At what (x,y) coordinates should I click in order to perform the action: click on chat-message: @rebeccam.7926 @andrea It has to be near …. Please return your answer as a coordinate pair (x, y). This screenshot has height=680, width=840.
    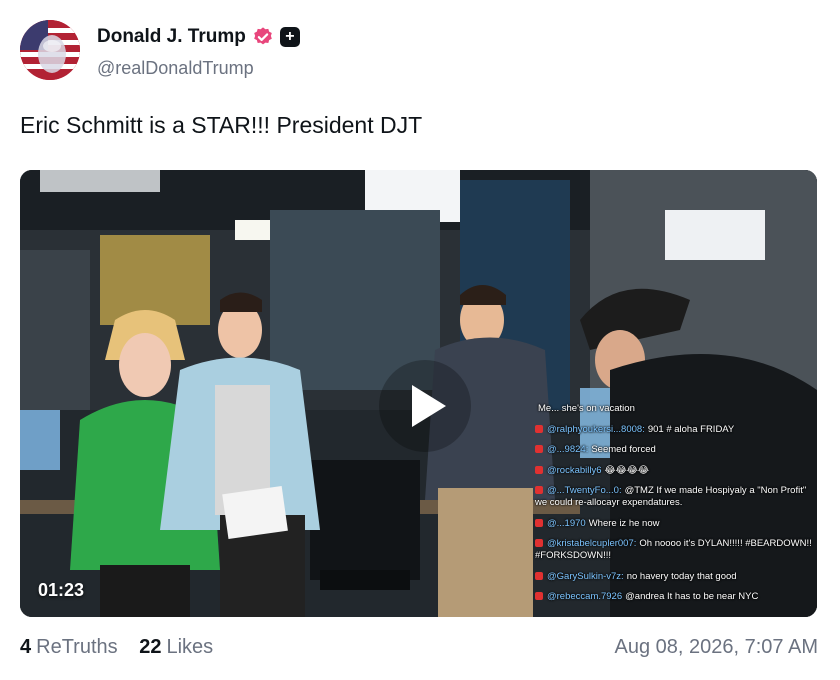
    Looking at the image, I should click on (675, 597).